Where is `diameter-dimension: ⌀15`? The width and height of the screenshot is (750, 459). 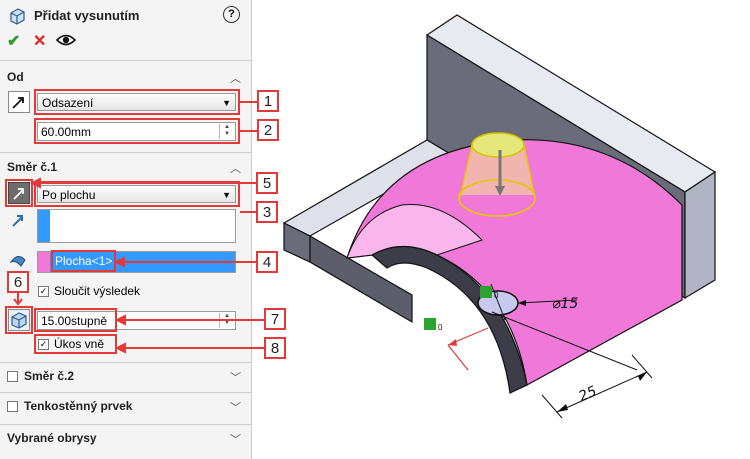 diameter-dimension: ⌀15 is located at coordinates (565, 304).